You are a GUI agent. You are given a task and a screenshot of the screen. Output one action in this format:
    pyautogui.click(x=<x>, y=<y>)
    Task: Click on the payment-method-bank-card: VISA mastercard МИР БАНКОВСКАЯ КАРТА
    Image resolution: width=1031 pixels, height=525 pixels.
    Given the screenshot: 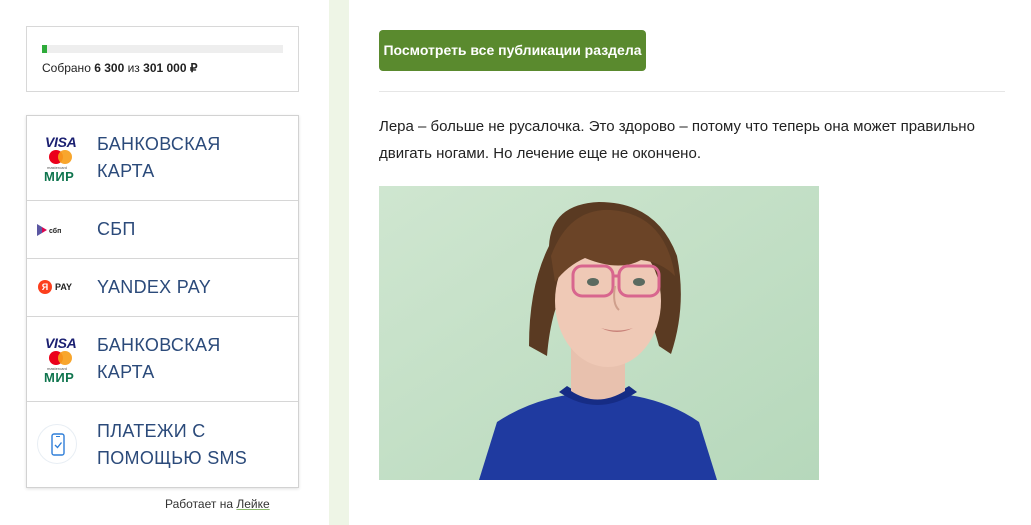 What is the action you would take?
    pyautogui.click(x=162, y=158)
    